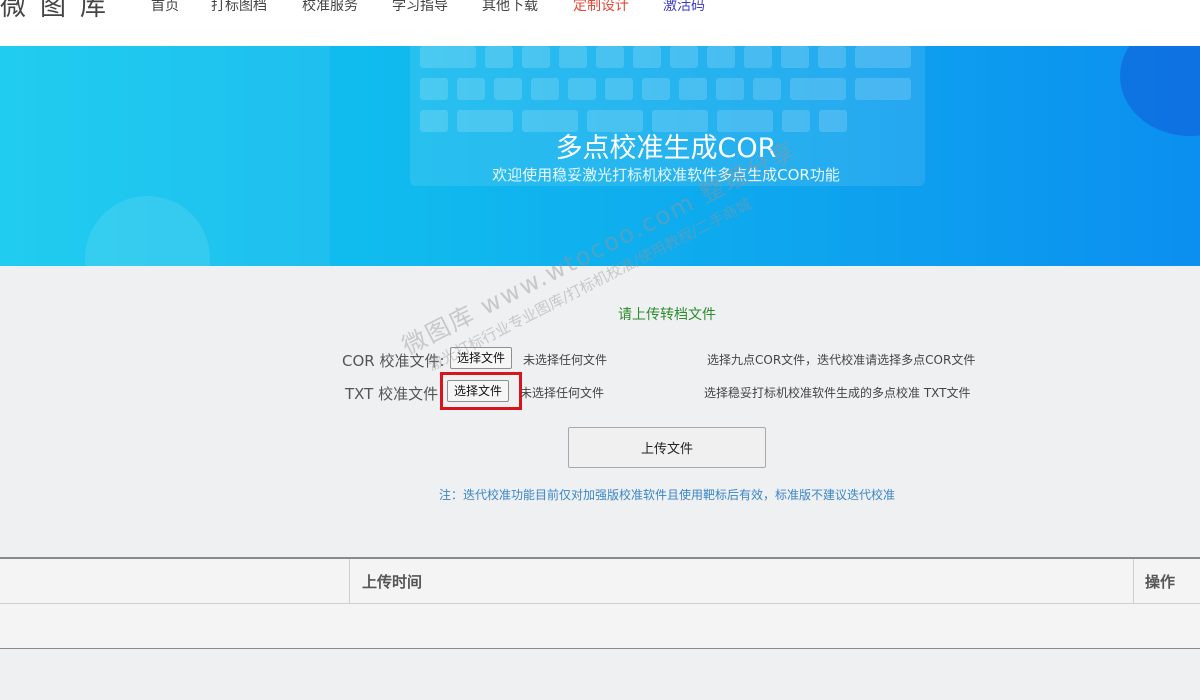  What do you see at coordinates (481, 358) in the screenshot?
I see `cor-file-choose-button: 选择文件` at bounding box center [481, 358].